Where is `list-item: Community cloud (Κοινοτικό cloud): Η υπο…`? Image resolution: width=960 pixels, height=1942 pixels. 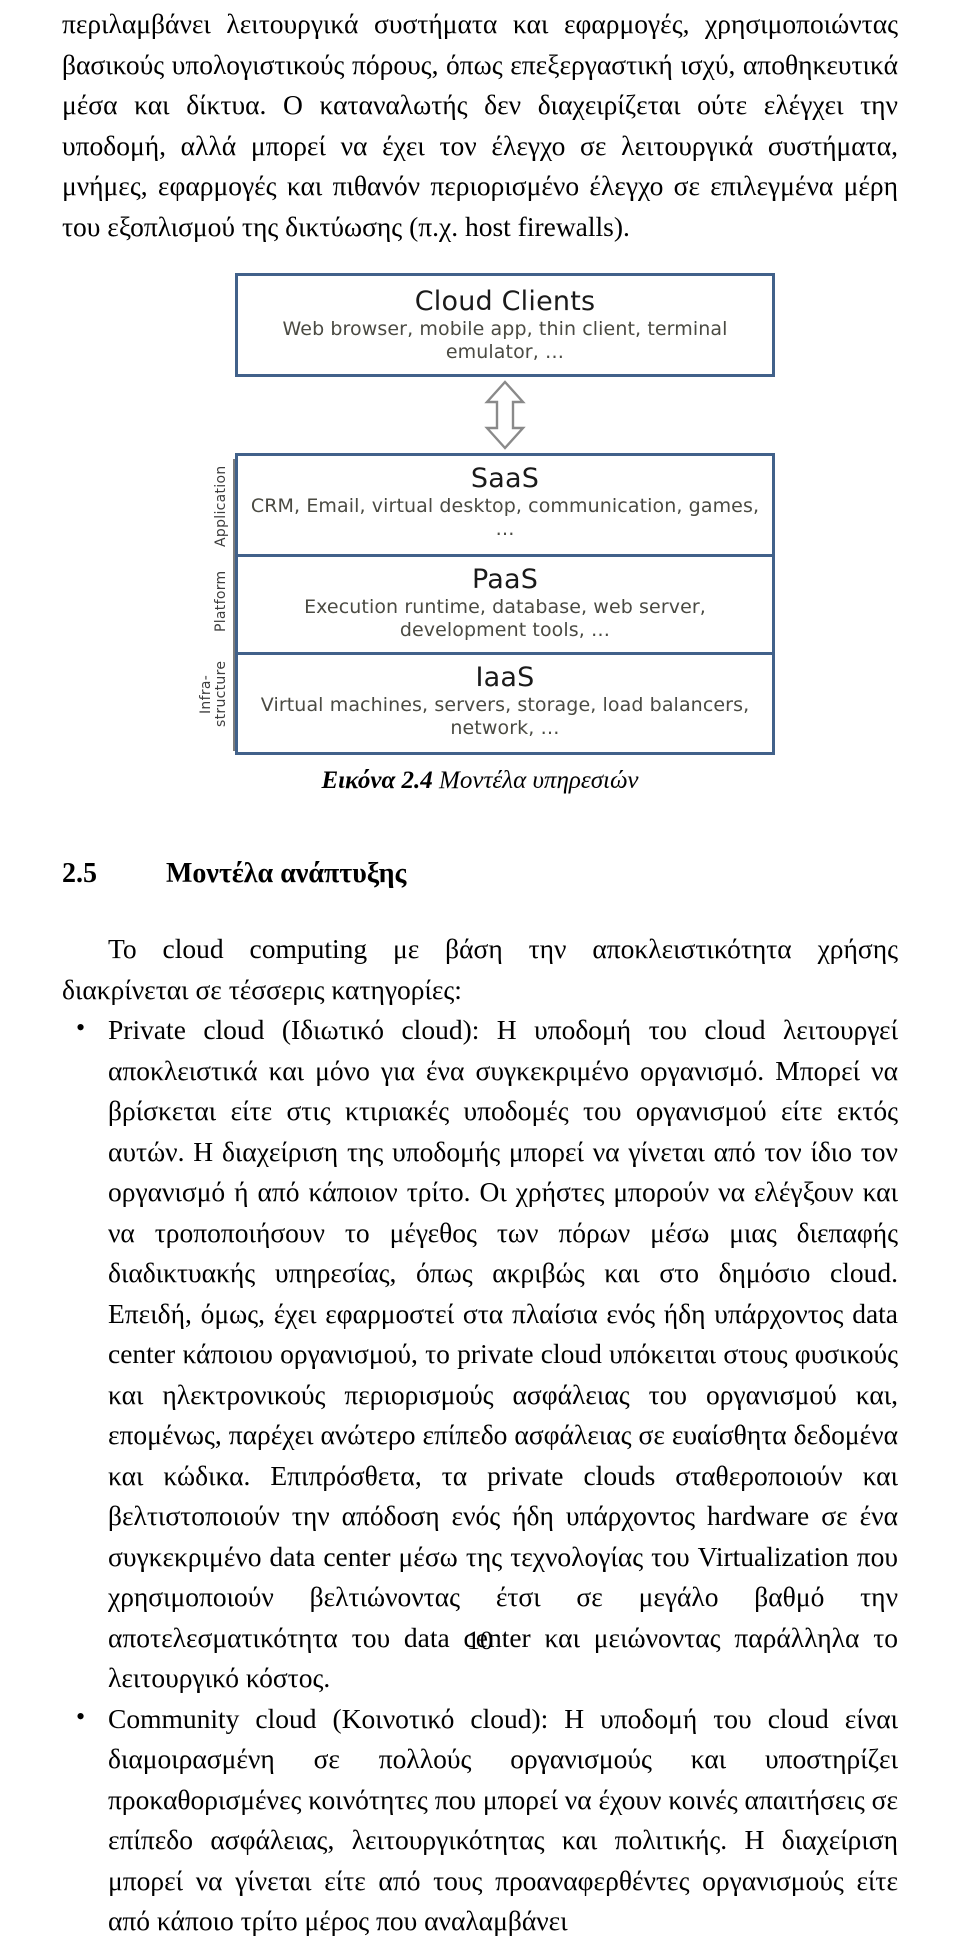 list-item: Community cloud (Κοινοτικό cloud): Η υπο… is located at coordinates (480, 1819).